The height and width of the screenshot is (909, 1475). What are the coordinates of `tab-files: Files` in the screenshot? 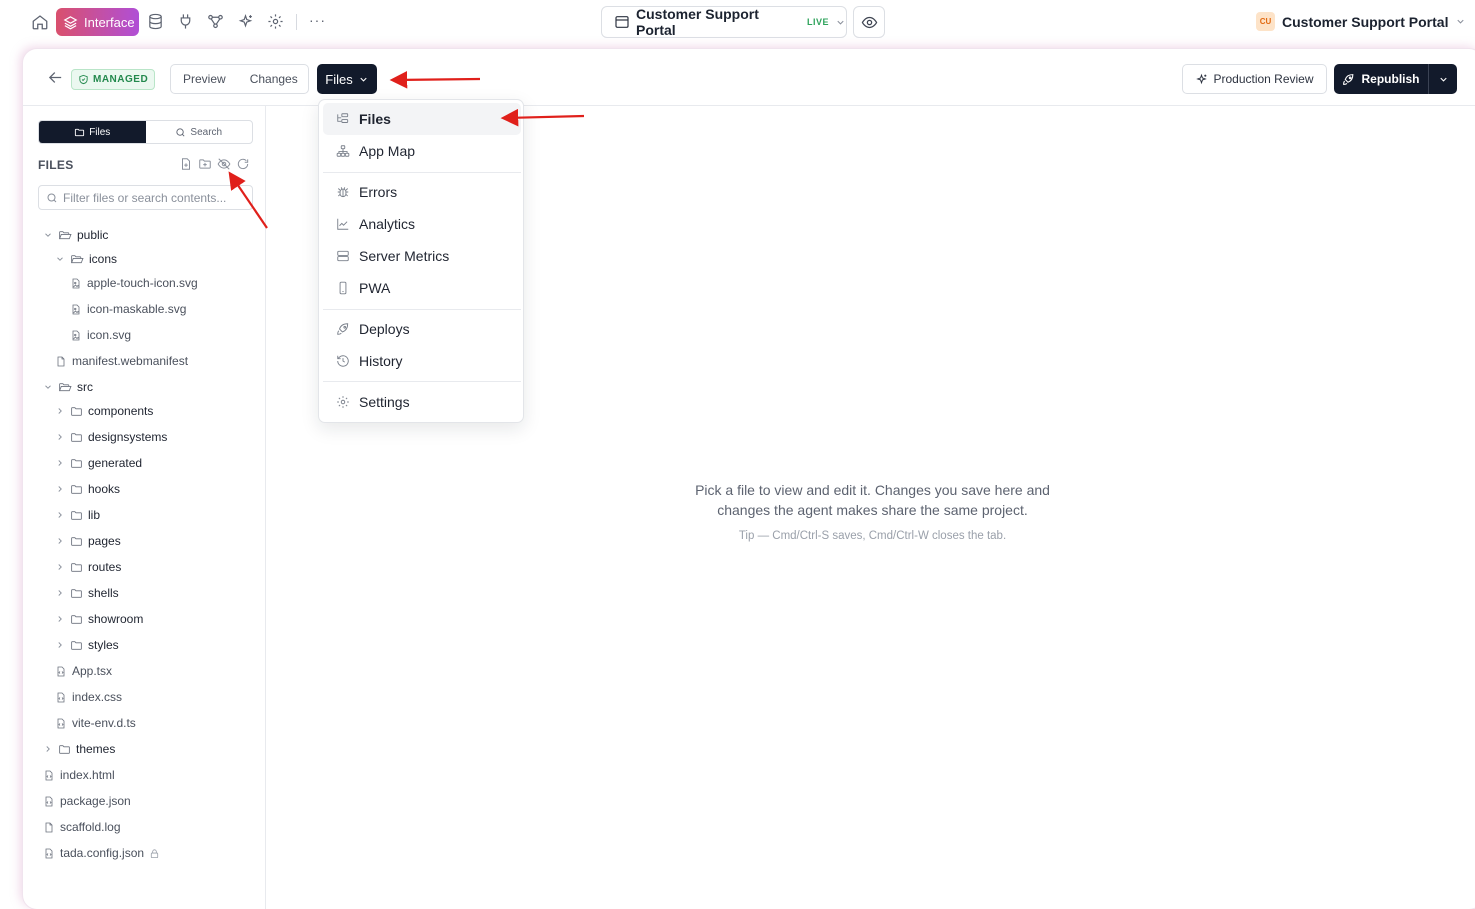 It's located at (92, 132).